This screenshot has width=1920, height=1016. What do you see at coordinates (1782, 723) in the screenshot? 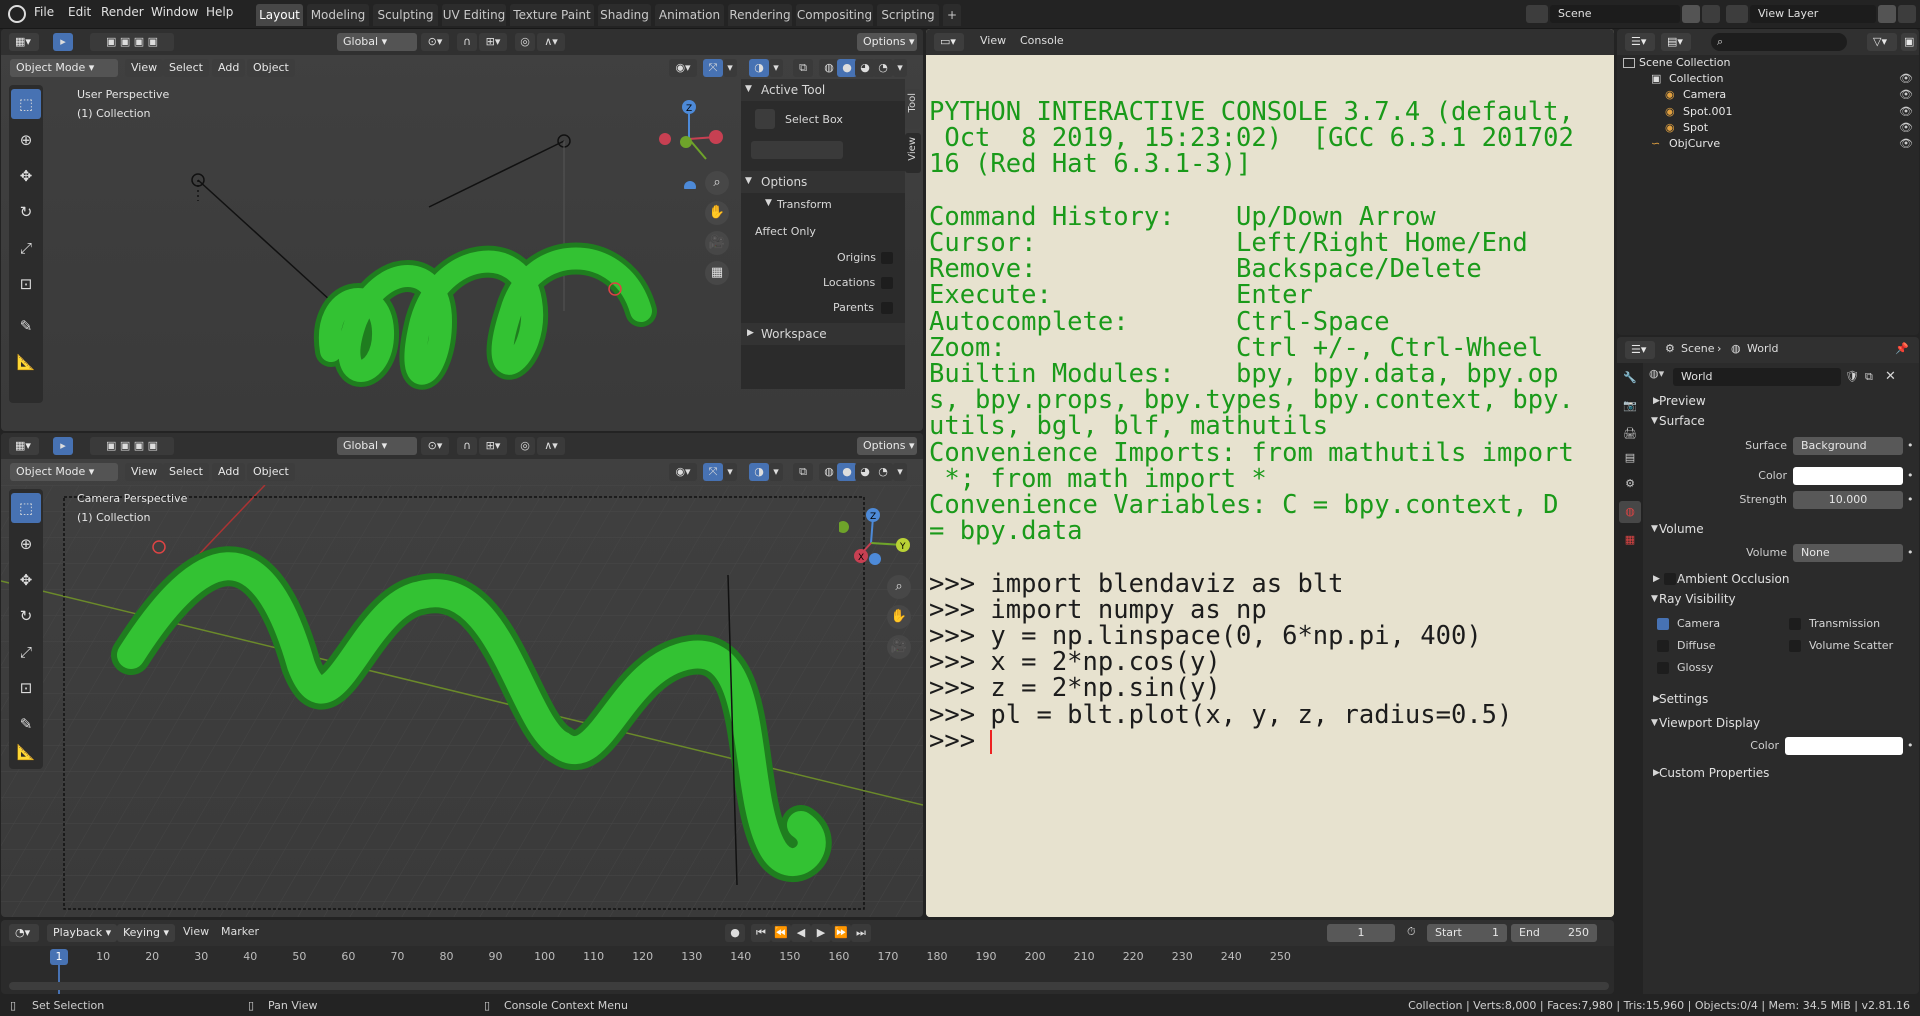
I see `viewport-display-section: Viewport Display` at bounding box center [1782, 723].